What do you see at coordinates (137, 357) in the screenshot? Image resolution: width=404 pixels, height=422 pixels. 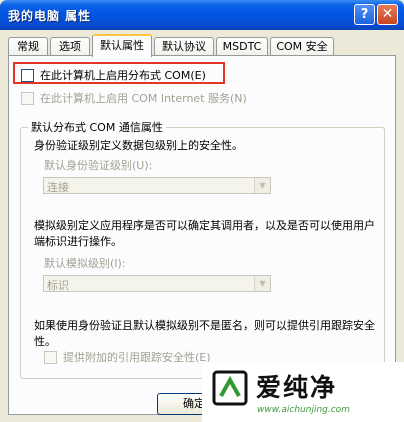 I see `reference-tracking-label: 提供附加的引用跟踪安全性(E)` at bounding box center [137, 357].